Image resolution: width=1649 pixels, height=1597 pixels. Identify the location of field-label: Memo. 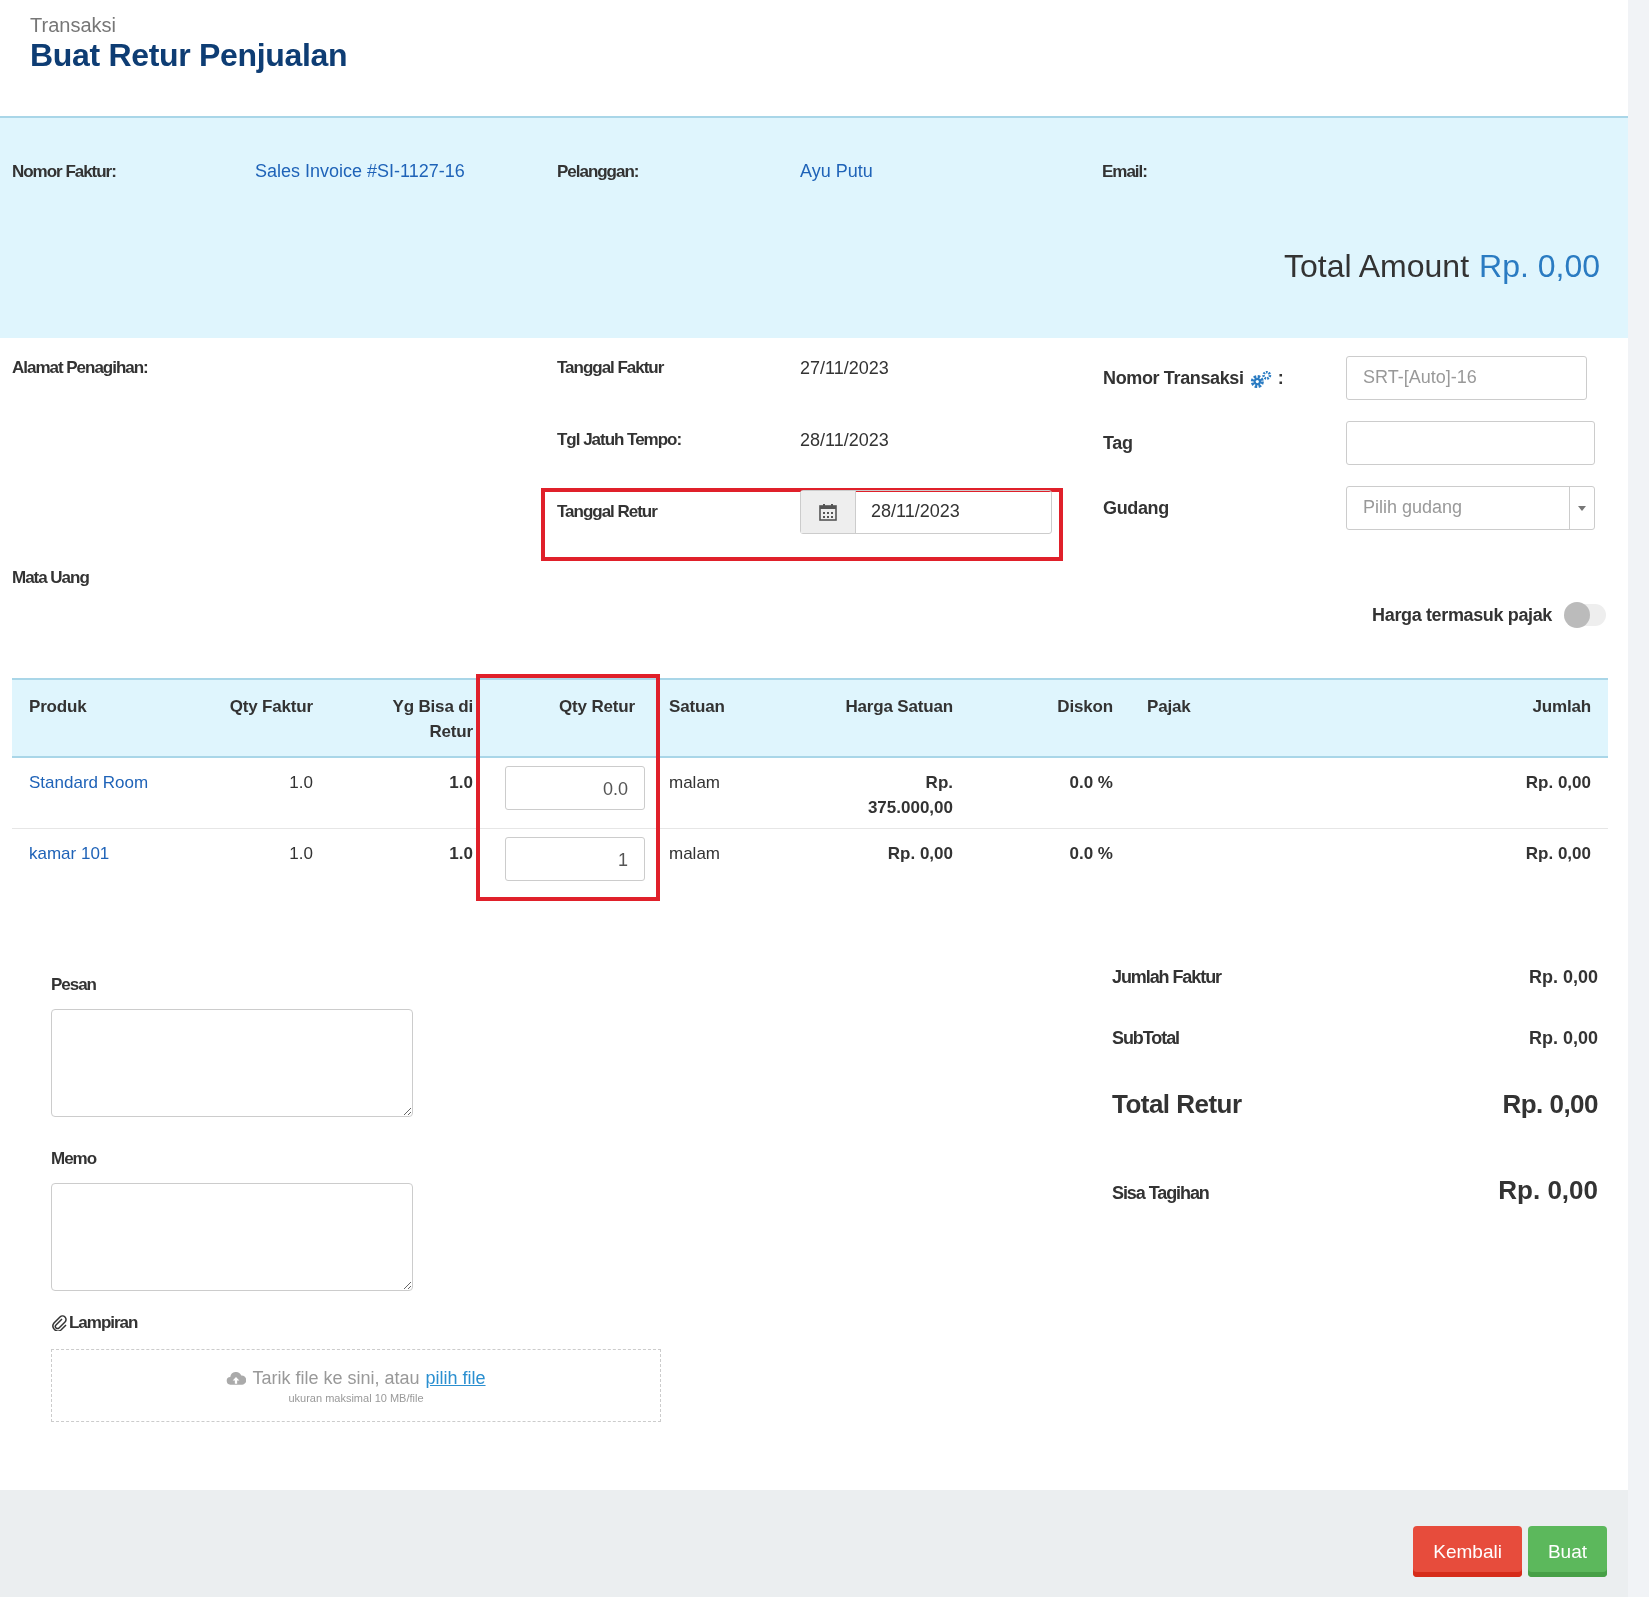
(74, 1159).